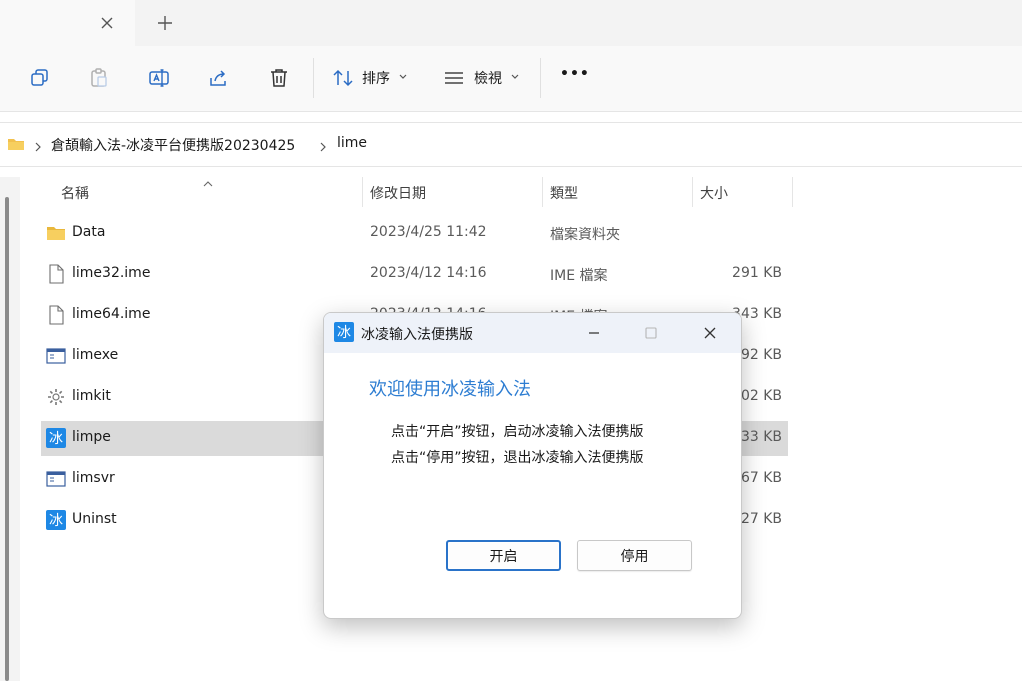 This screenshot has height=681, width=1022. What do you see at coordinates (761, 355) in the screenshot?
I see `file-size: 92 KB` at bounding box center [761, 355].